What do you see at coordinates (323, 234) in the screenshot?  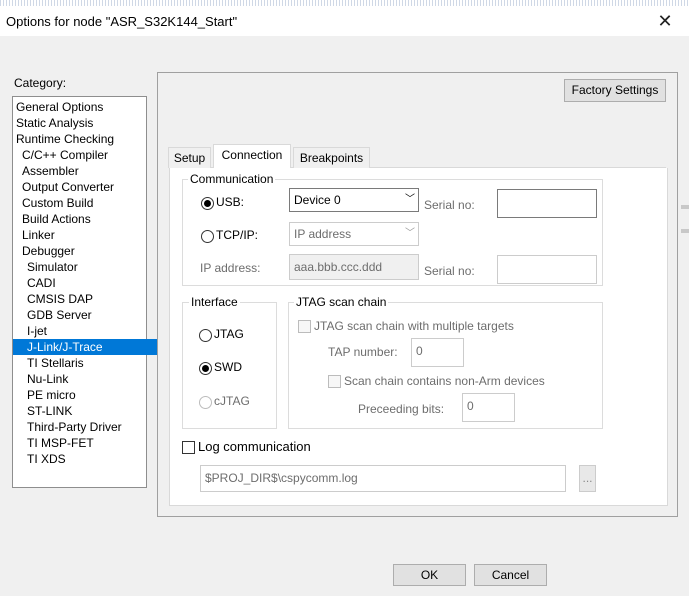 I see `tcpip-mode-value: IP address` at bounding box center [323, 234].